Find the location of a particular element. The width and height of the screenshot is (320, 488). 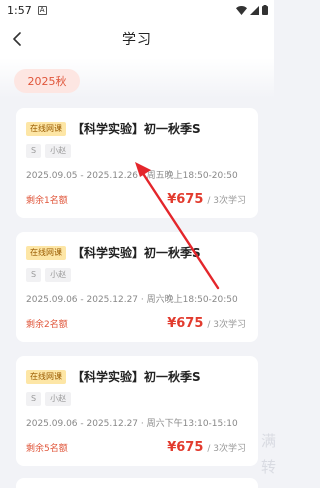

back-button is located at coordinates (17, 39).